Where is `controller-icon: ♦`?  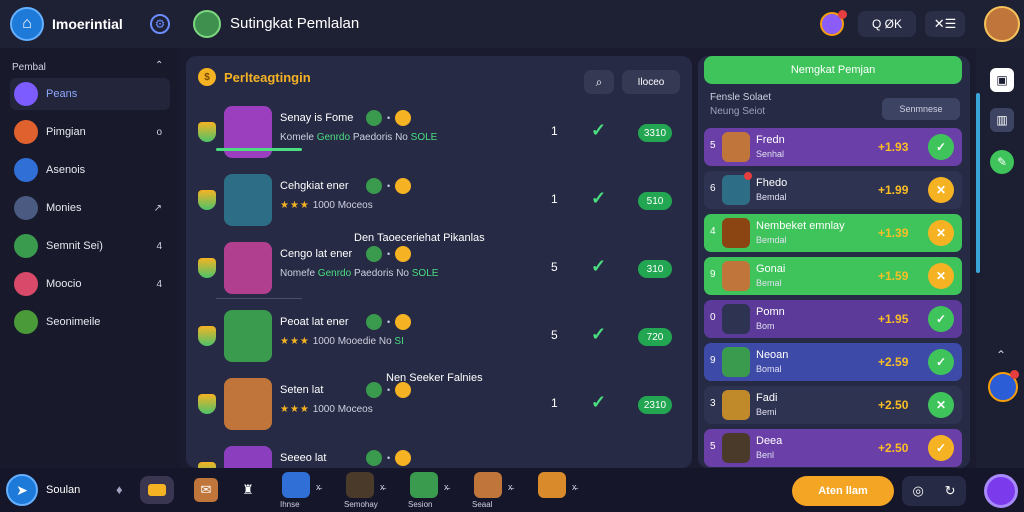 controller-icon: ♦ is located at coordinates (119, 489).